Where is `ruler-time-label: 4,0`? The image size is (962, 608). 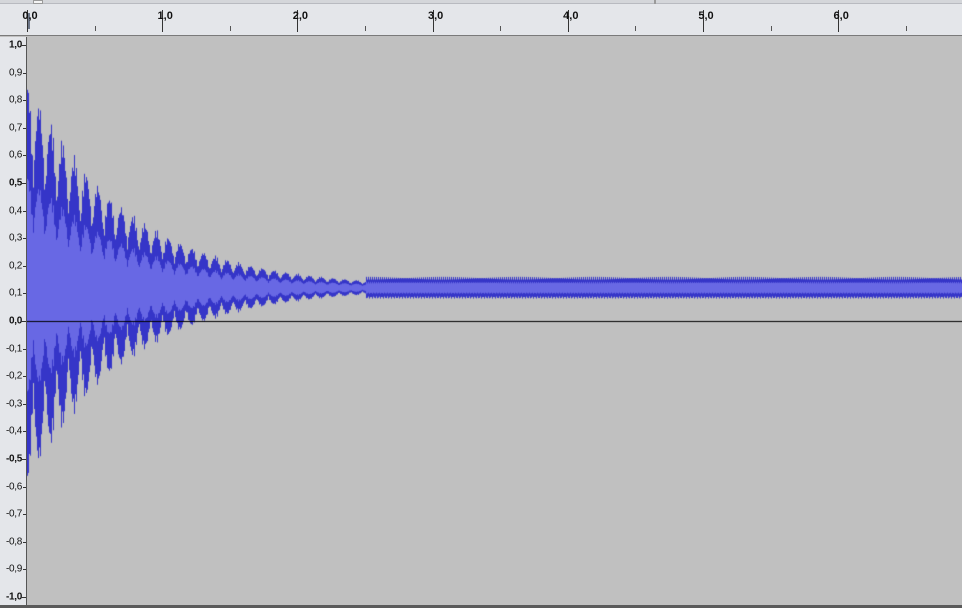 ruler-time-label: 4,0 is located at coordinates (571, 16).